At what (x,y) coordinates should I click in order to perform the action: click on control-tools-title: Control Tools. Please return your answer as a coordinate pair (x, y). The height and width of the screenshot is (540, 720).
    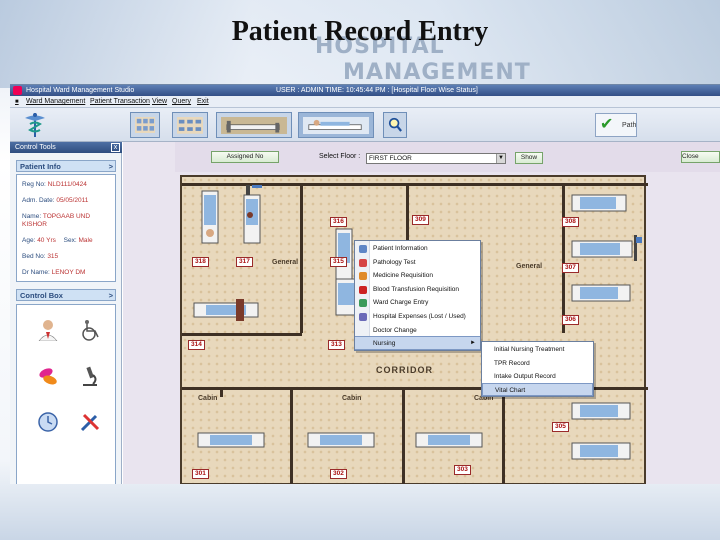
    Looking at the image, I should click on (35, 147).